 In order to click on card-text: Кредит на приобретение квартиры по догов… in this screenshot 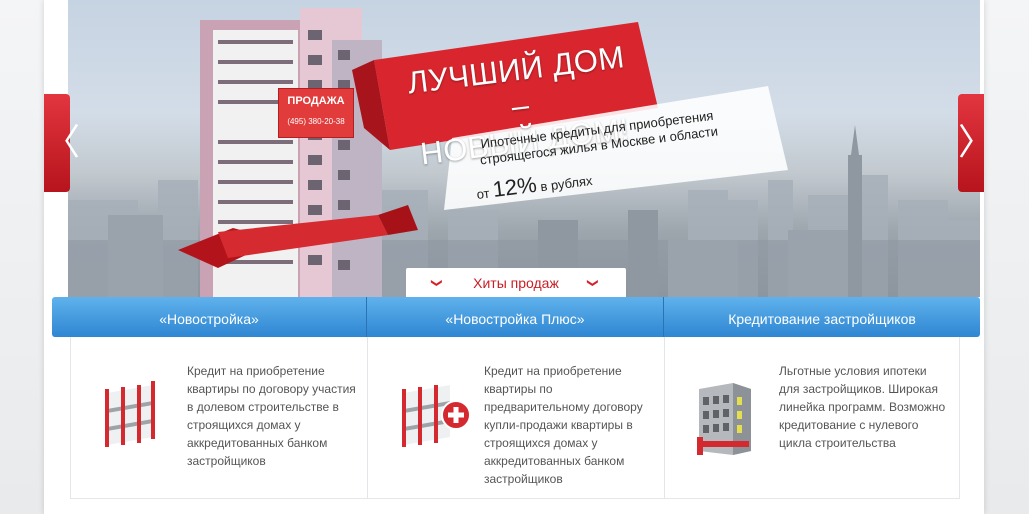, I will do `click(271, 416)`.